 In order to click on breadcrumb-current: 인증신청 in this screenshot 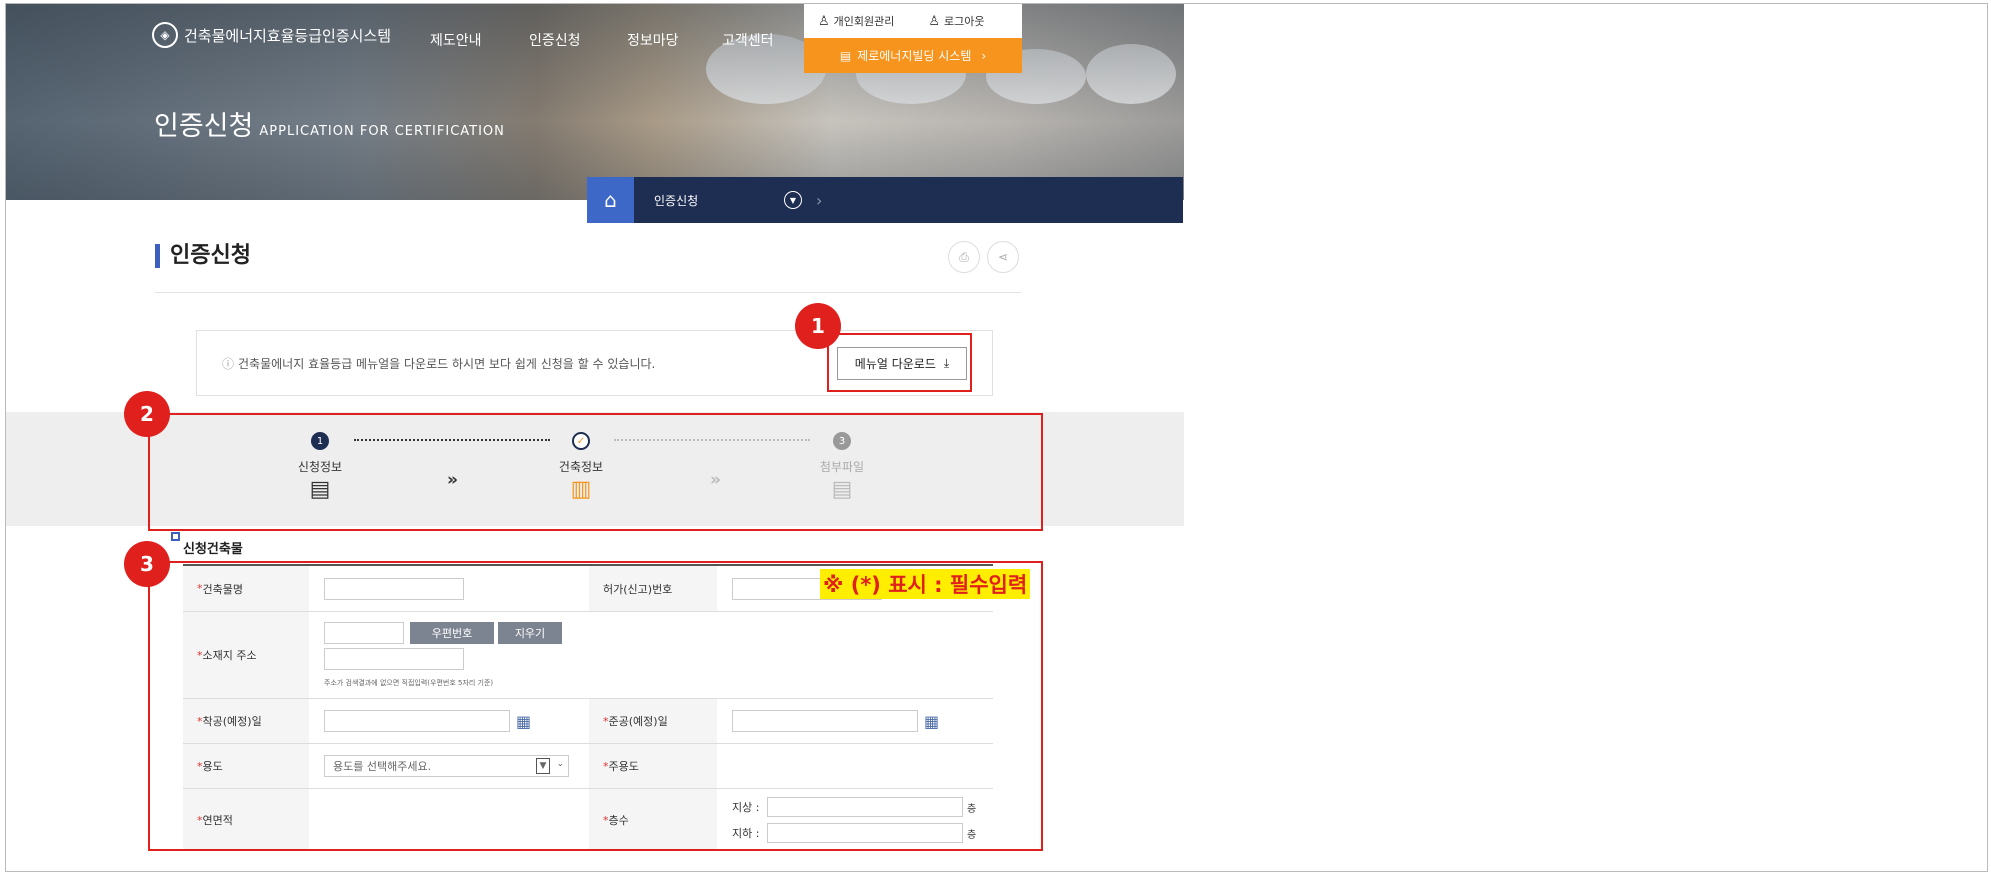, I will do `click(676, 200)`.